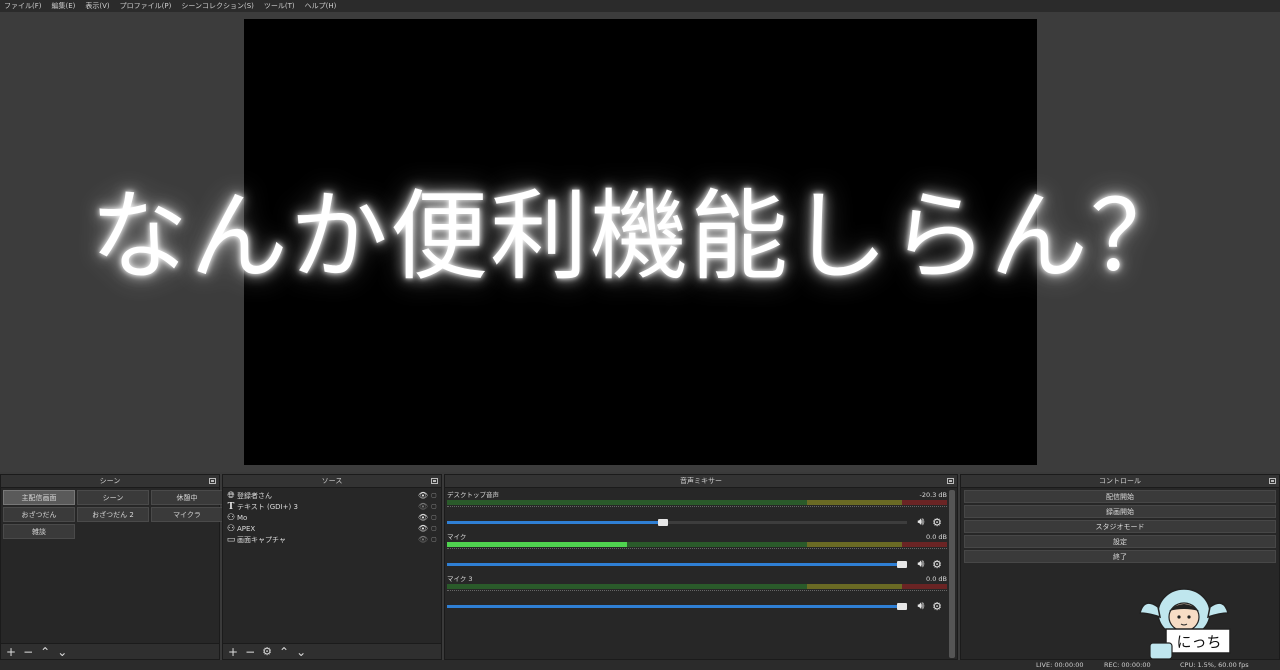 This screenshot has height=670, width=1280. Describe the element at coordinates (231, 495) in the screenshot. I see `globe-icon: 🌐︎` at that location.